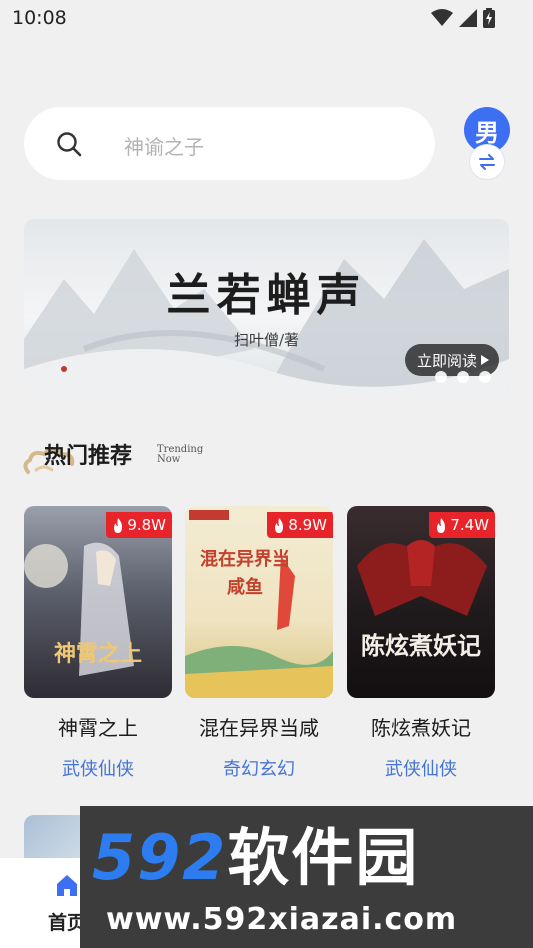 The image size is (533, 948). I want to click on section-title: 热门推荐, so click(88, 456).